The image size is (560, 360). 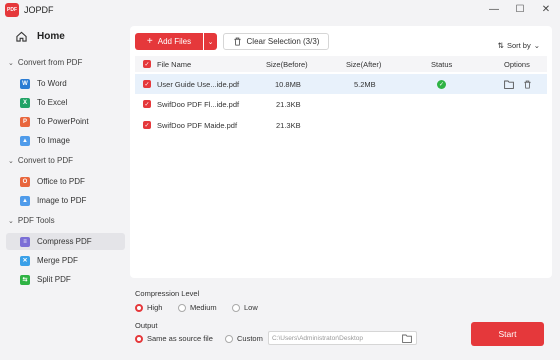 I want to click on excel-icon: X, so click(x=25, y=102).